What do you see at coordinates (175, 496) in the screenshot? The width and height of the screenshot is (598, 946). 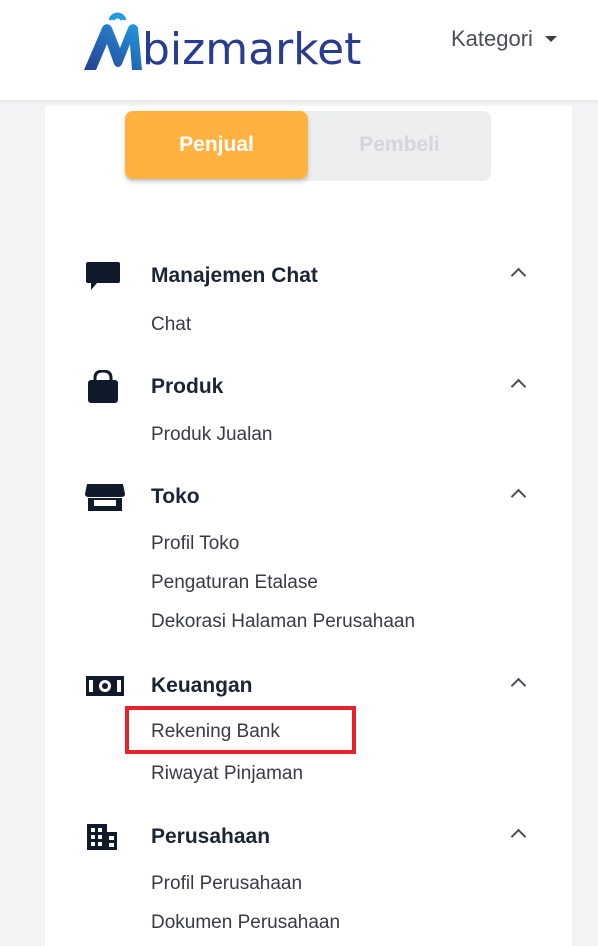 I see `section-title: Toko` at bounding box center [175, 496].